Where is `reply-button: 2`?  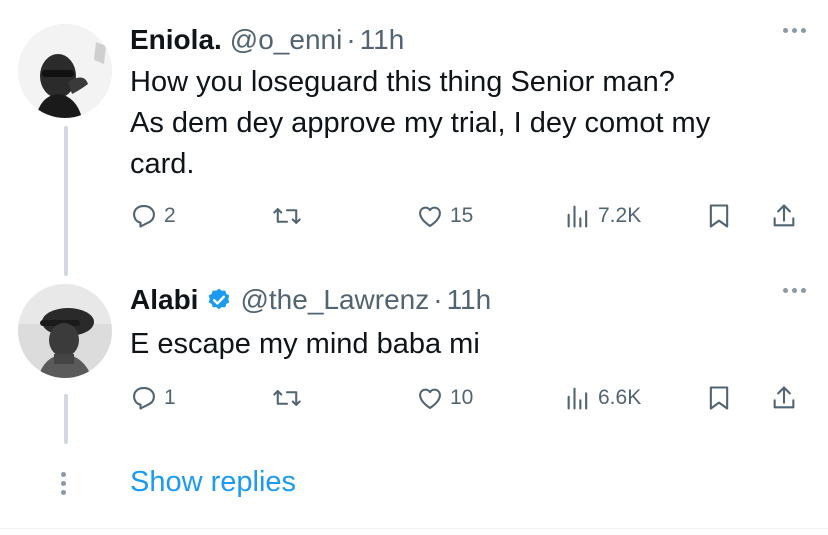
reply-button: 2 is located at coordinates (153, 216).